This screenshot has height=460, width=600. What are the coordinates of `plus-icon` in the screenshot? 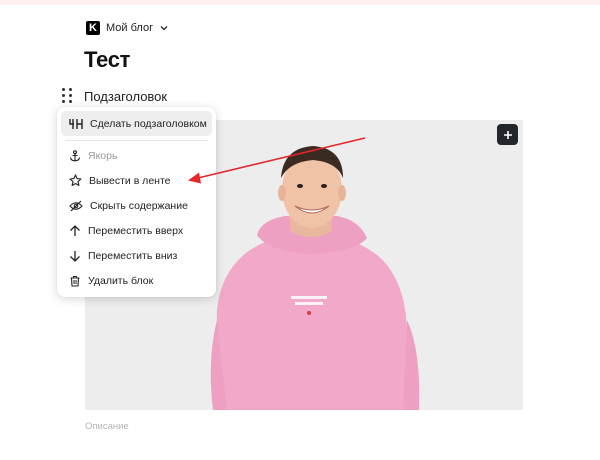 It's located at (507, 134).